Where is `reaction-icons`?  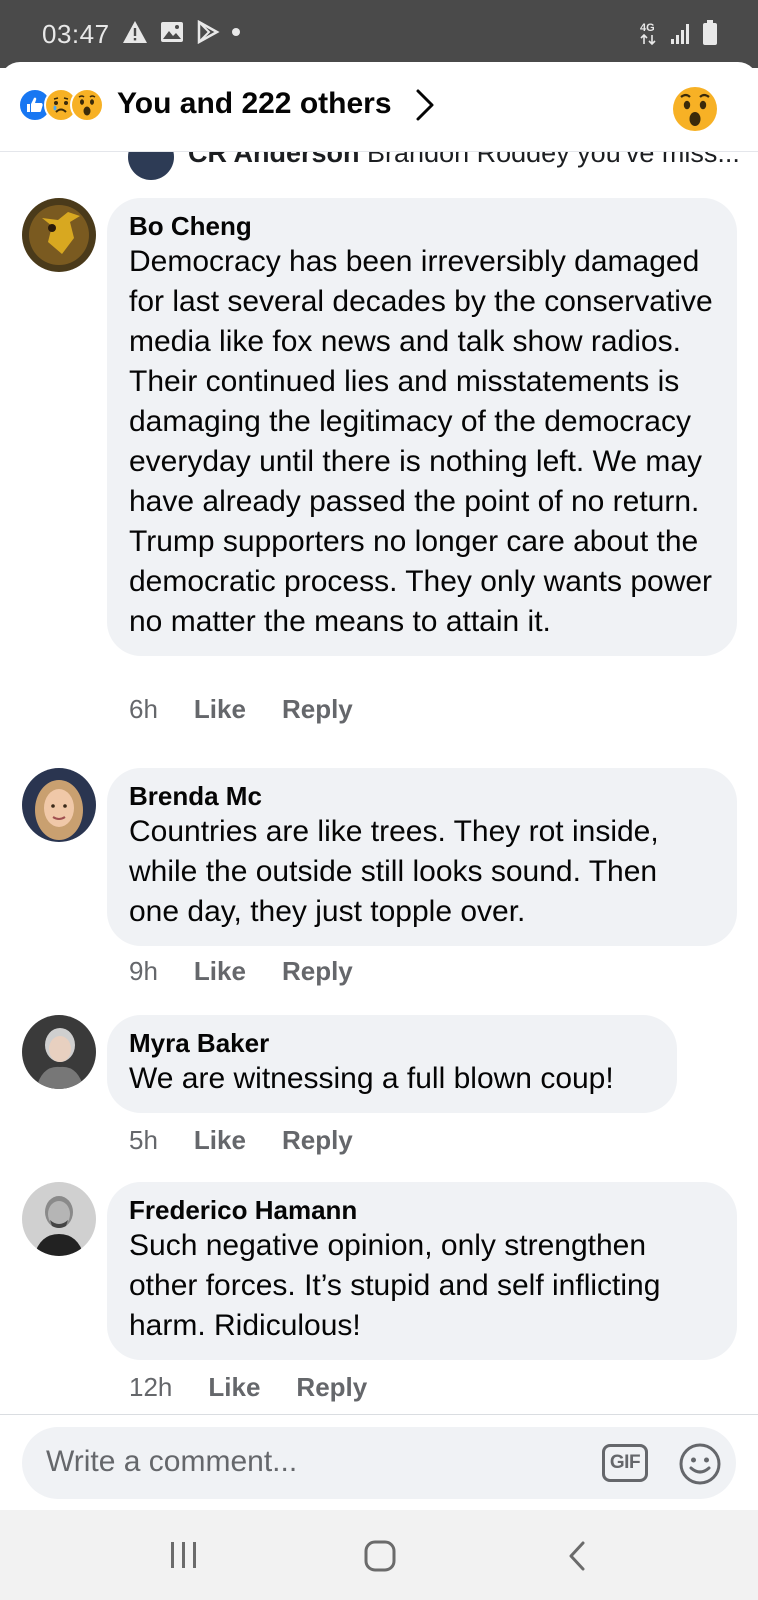
reaction-icons is located at coordinates (61, 105).